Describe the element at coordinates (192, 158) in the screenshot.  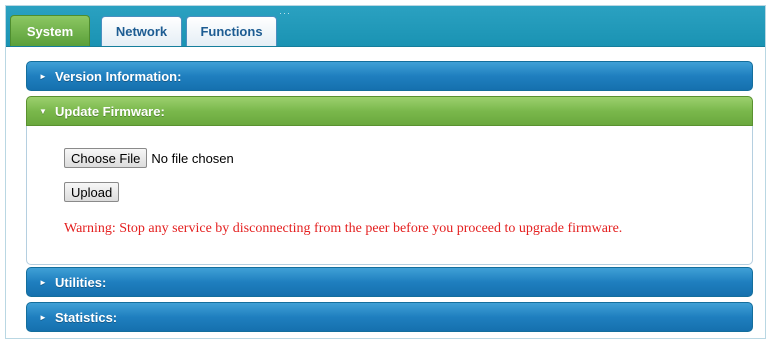
I see `file-status-text: No file chosen` at that location.